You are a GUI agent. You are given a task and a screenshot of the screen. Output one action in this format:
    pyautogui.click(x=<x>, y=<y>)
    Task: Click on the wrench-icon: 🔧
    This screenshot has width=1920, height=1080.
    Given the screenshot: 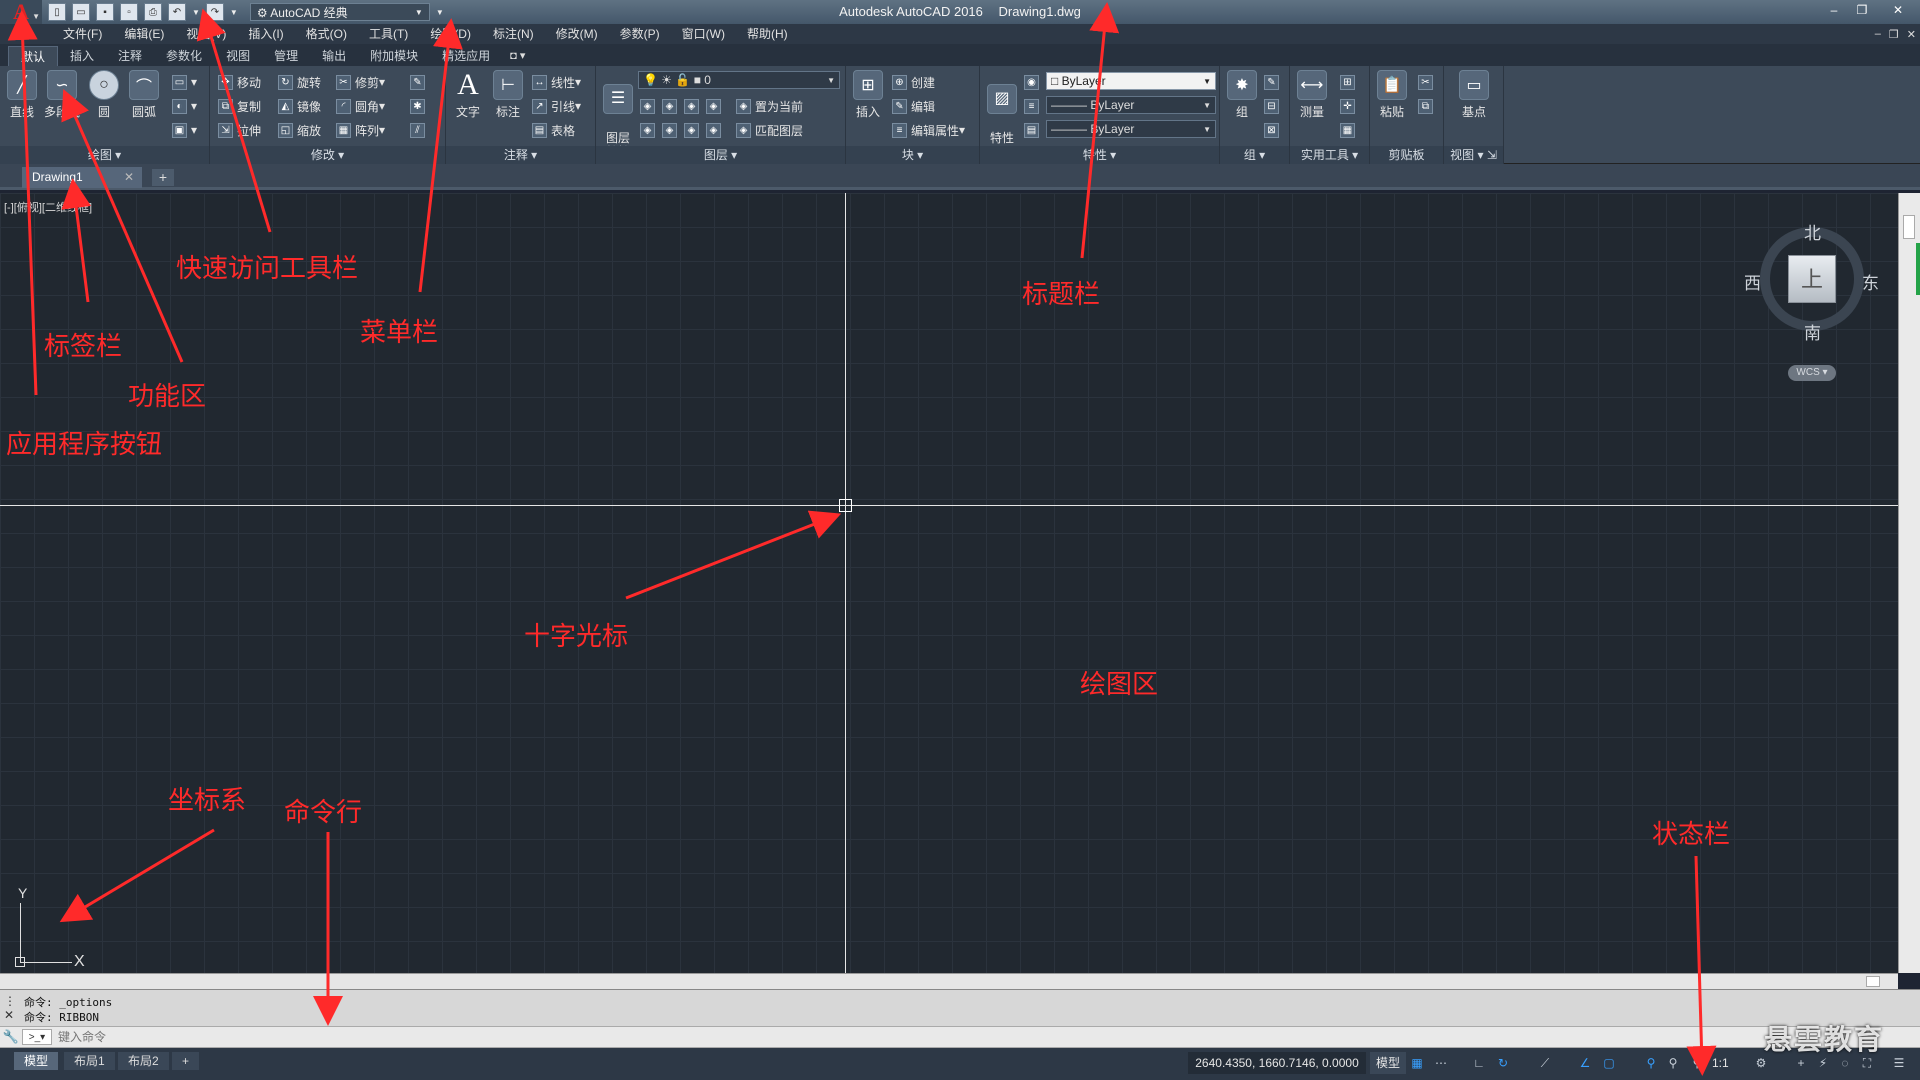 What is the action you would take?
    pyautogui.click(x=11, y=1037)
    